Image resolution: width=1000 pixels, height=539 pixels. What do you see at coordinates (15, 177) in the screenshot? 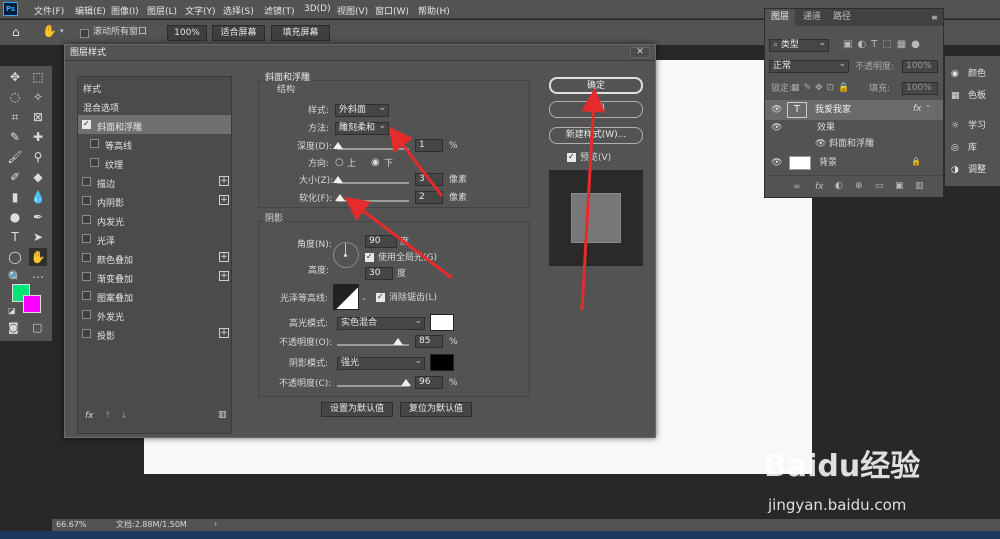
I see `history-brush-icon: ✐` at bounding box center [15, 177].